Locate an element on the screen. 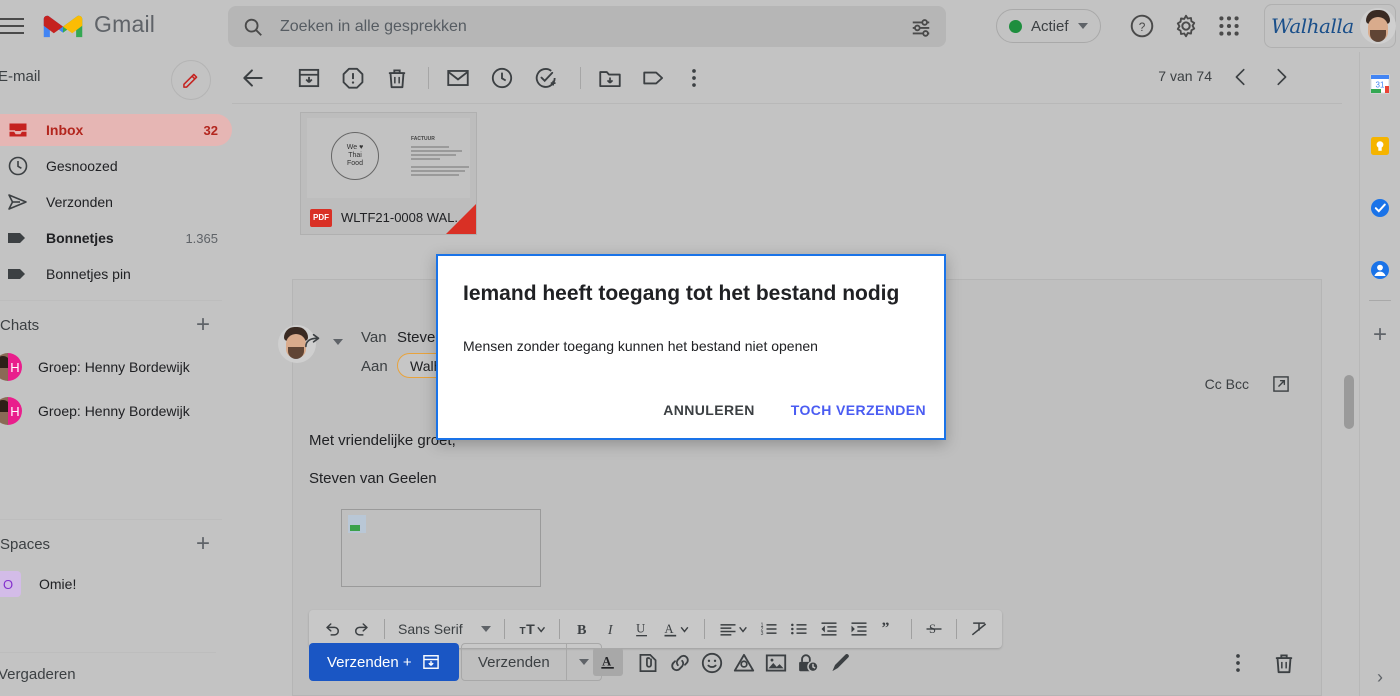 This screenshot has height=696, width=1400. bold-icon: B is located at coordinates (582, 629).